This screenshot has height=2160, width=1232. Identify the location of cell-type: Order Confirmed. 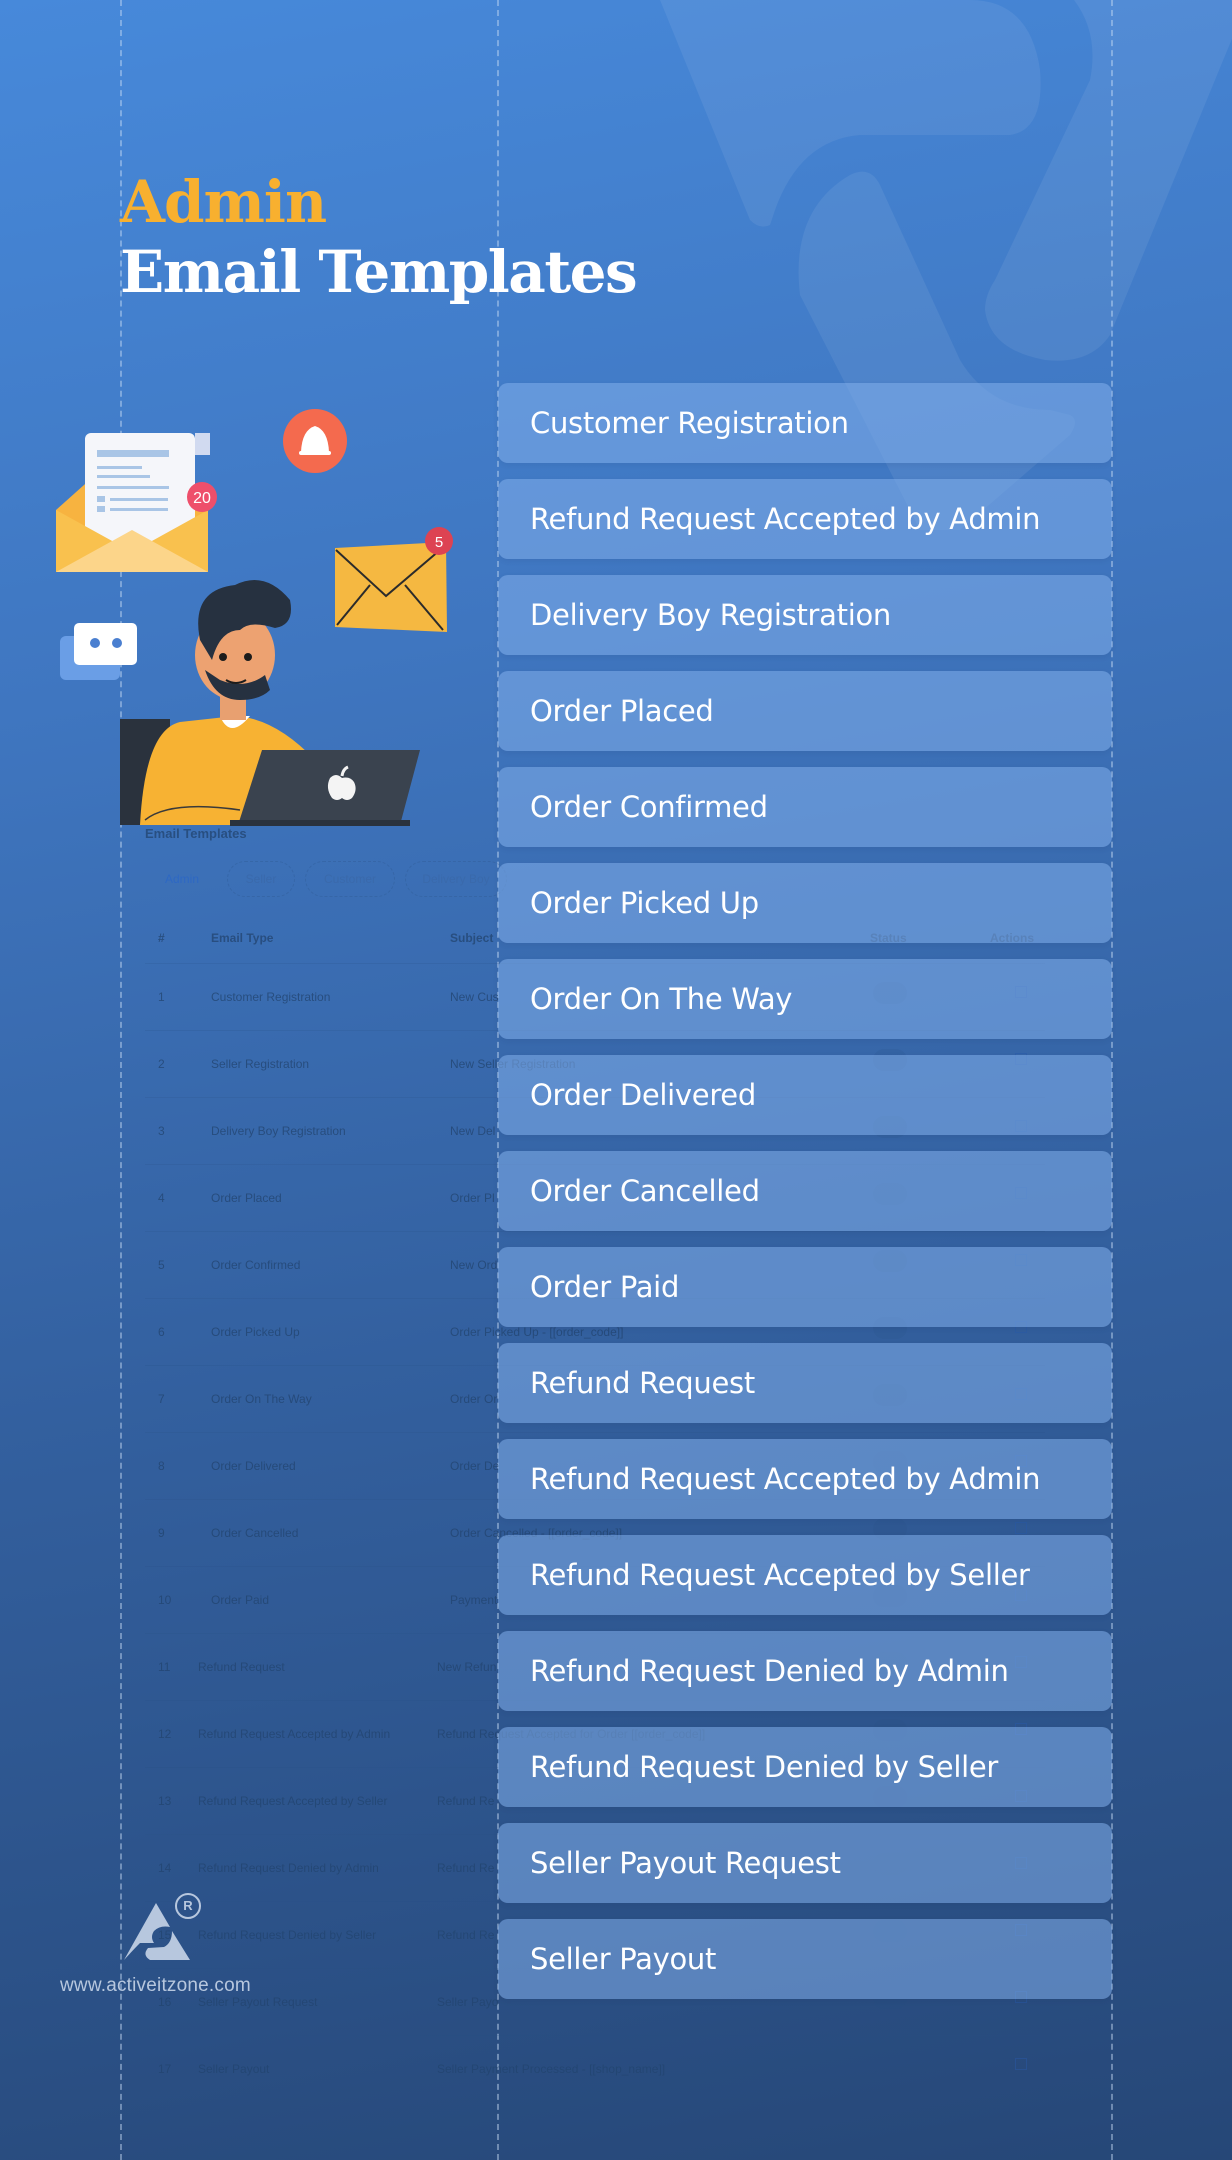
(256, 1265).